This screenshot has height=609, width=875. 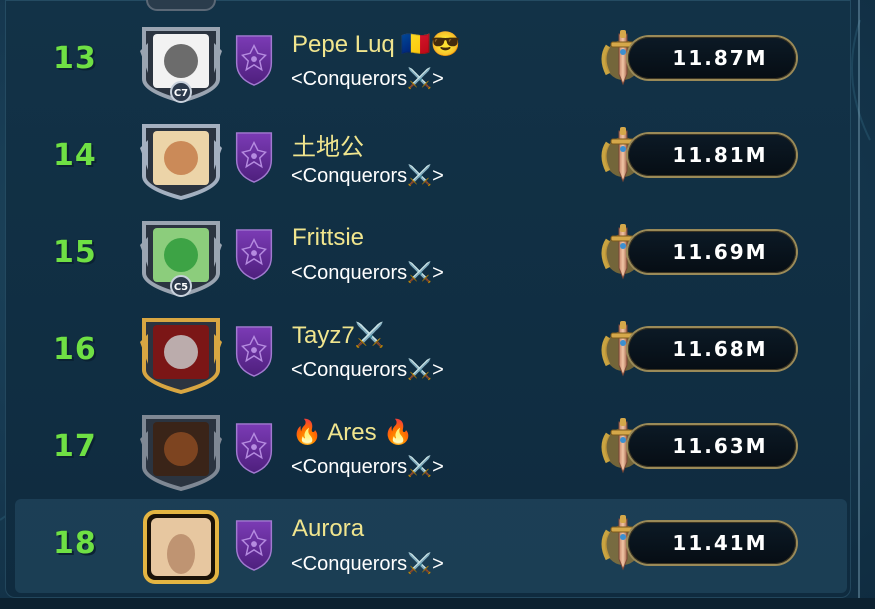 What do you see at coordinates (431, 255) in the screenshot?
I see `leaderboard-row: 15 C5 Frittsie <Conquerors⚔️> 11.69M` at bounding box center [431, 255].